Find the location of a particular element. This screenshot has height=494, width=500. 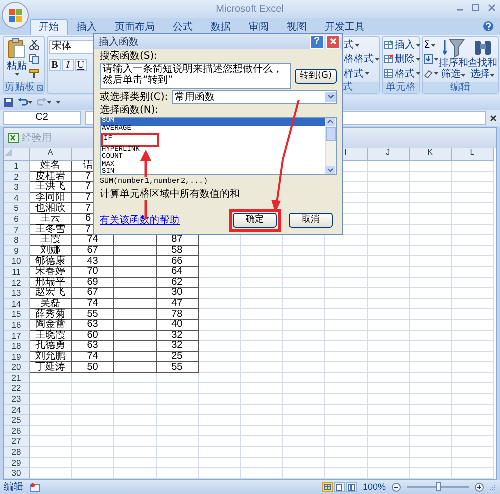

group-label: 剪贴板 is located at coordinates (20, 87).